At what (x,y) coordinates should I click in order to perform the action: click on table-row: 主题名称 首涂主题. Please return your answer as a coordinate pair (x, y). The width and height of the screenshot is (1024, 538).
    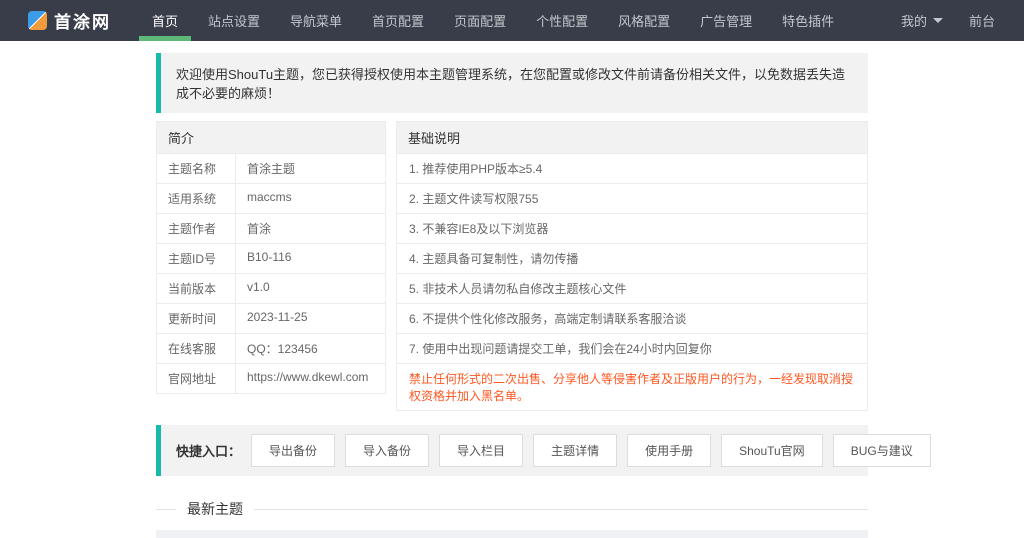
    Looking at the image, I should click on (271, 169).